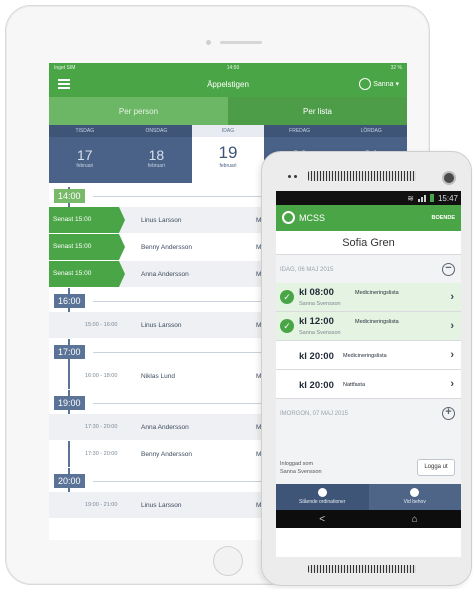 This screenshot has width=473, height=589. What do you see at coordinates (158, 376) in the screenshot?
I see `patient-name: Niklas Lund` at bounding box center [158, 376].